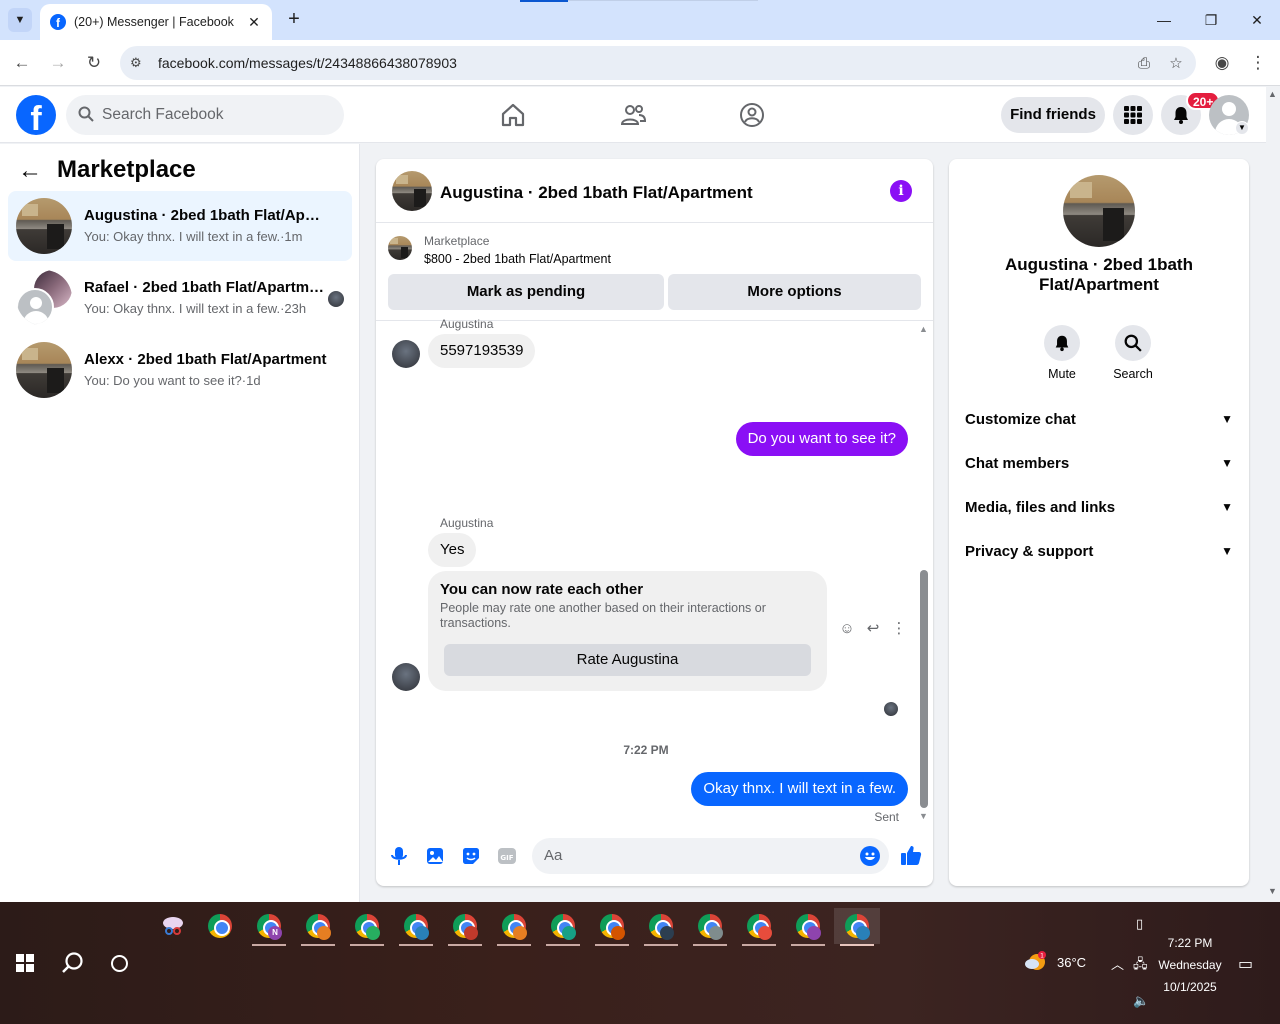 Image resolution: width=1280 pixels, height=1024 pixels. Describe the element at coordinates (119, 963) in the screenshot. I see `cortana-icon` at that location.